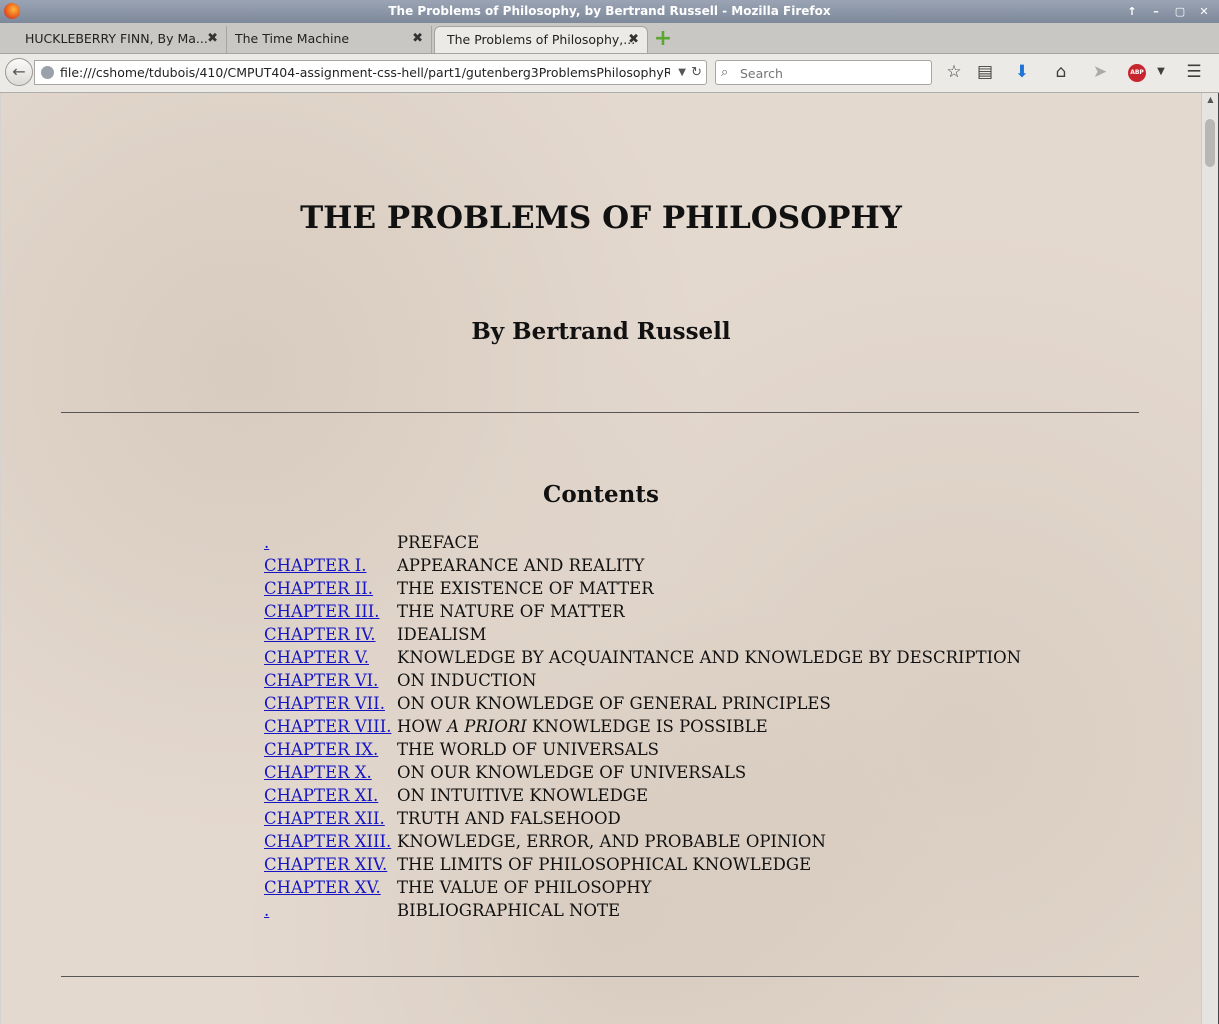 The image size is (1219, 1024). I want to click on book-author: By Bertrand Russell, so click(601, 331).